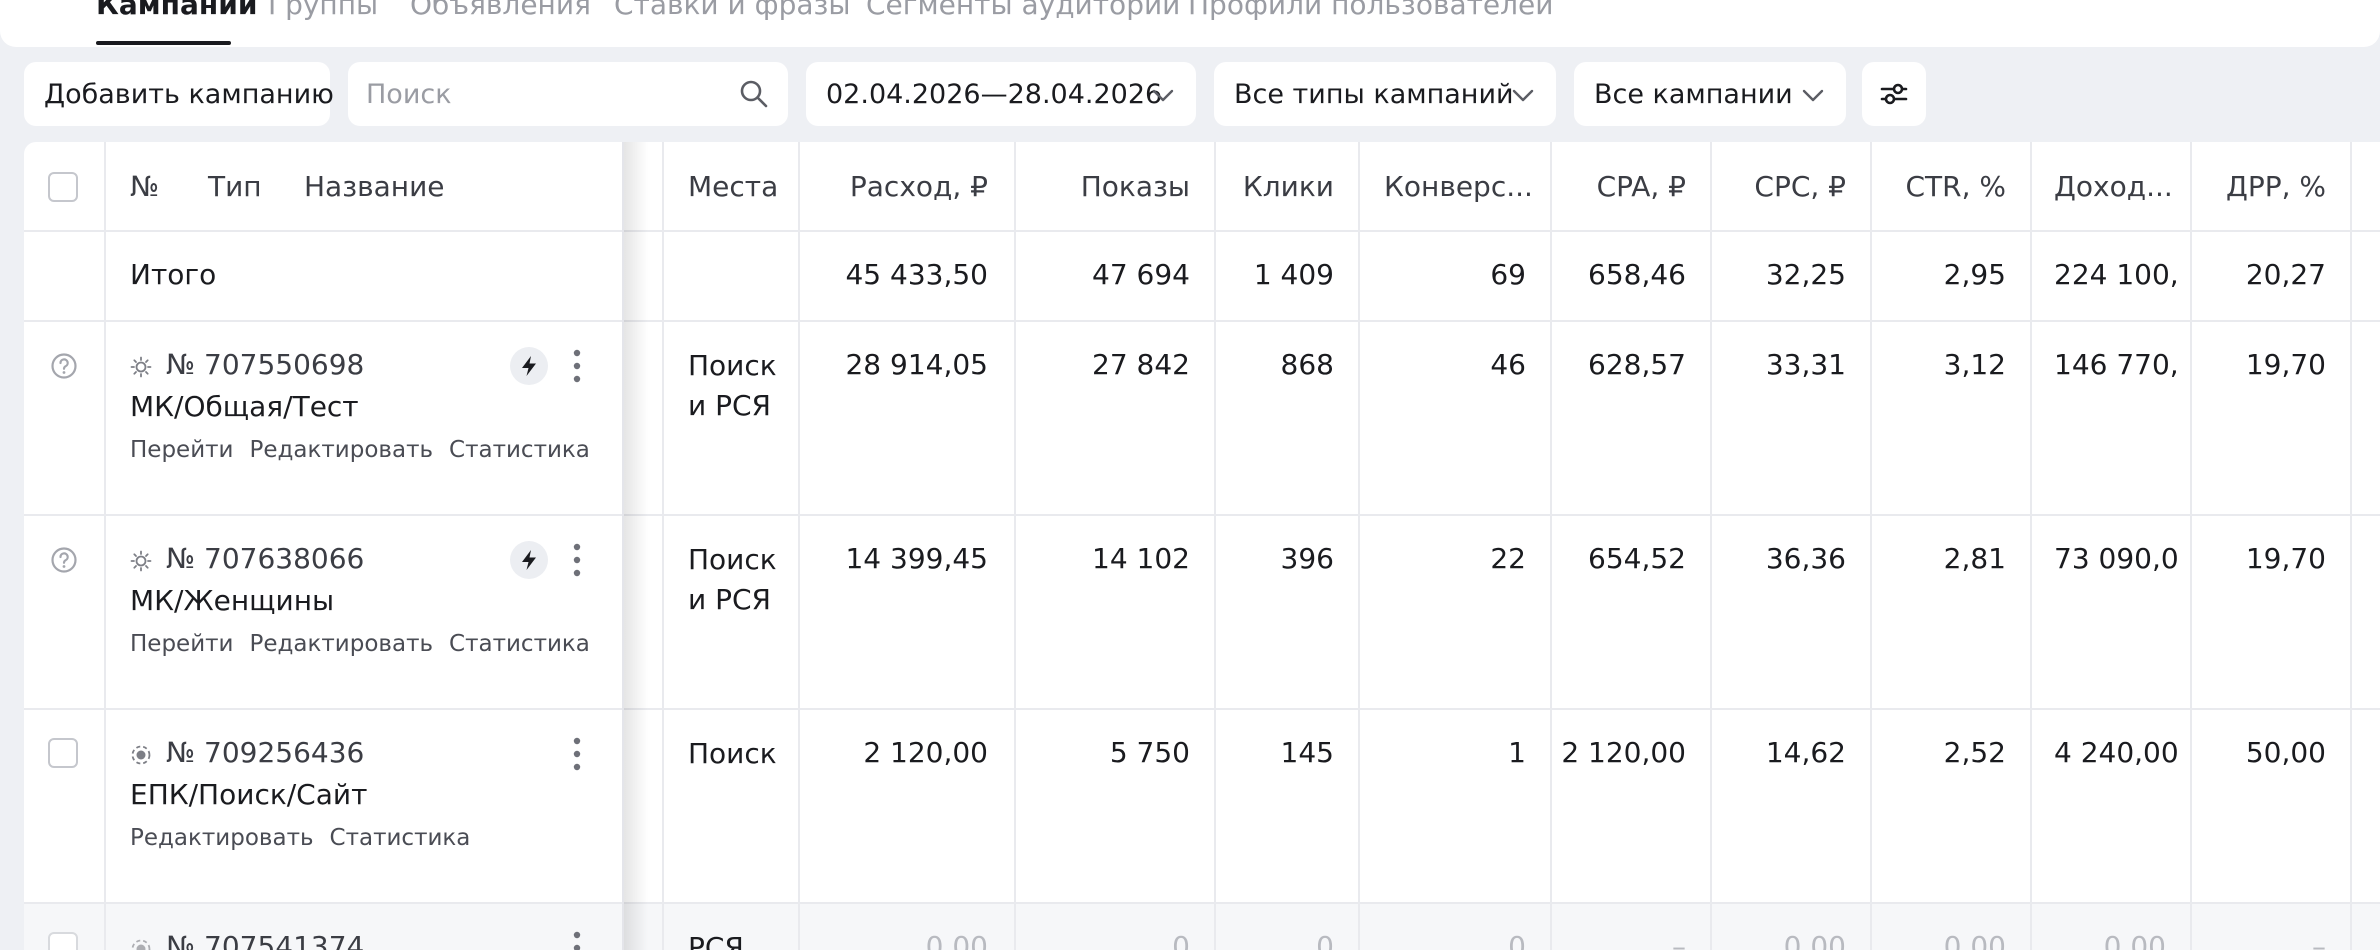 This screenshot has width=2380, height=950. Describe the element at coordinates (1141, 274) in the screenshot. I see `total-impressions: 47 694` at that location.